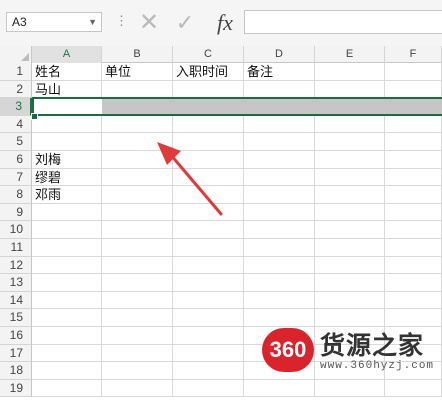  What do you see at coordinates (372, 345) in the screenshot?
I see `watermark-title: 货源之家` at bounding box center [372, 345].